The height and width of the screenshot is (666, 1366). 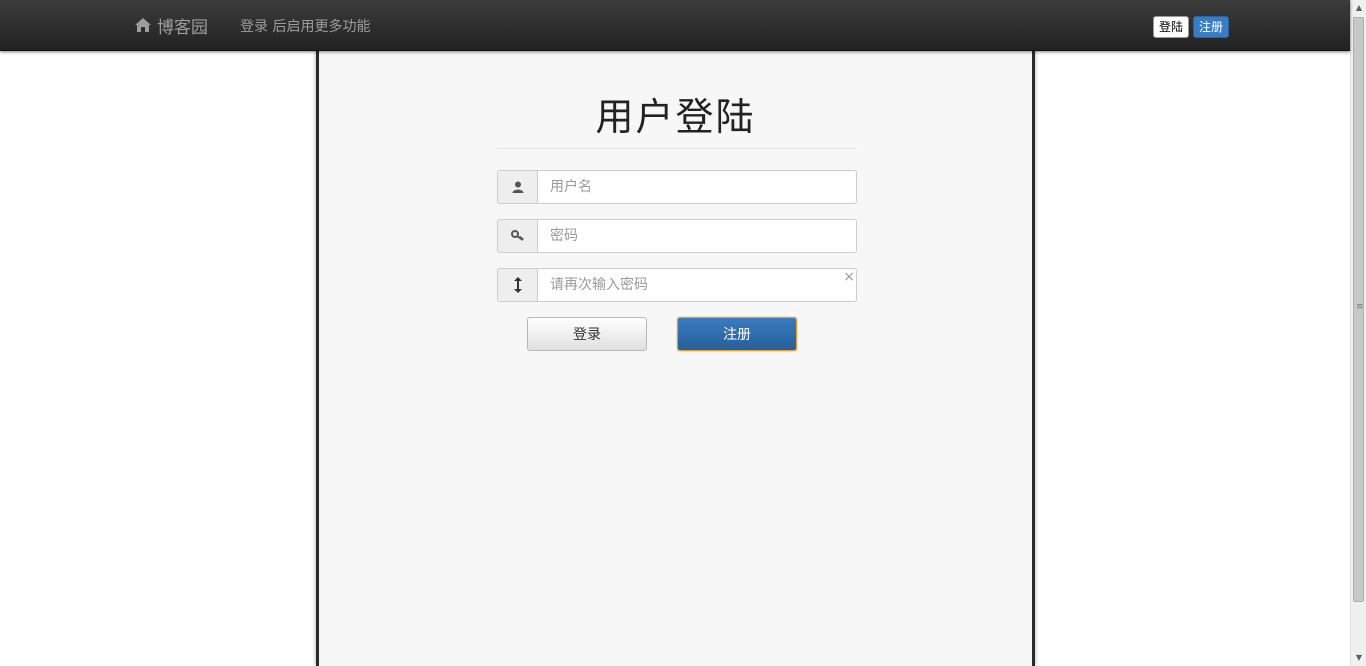 What do you see at coordinates (737, 334) in the screenshot?
I see `register-button: 注册` at bounding box center [737, 334].